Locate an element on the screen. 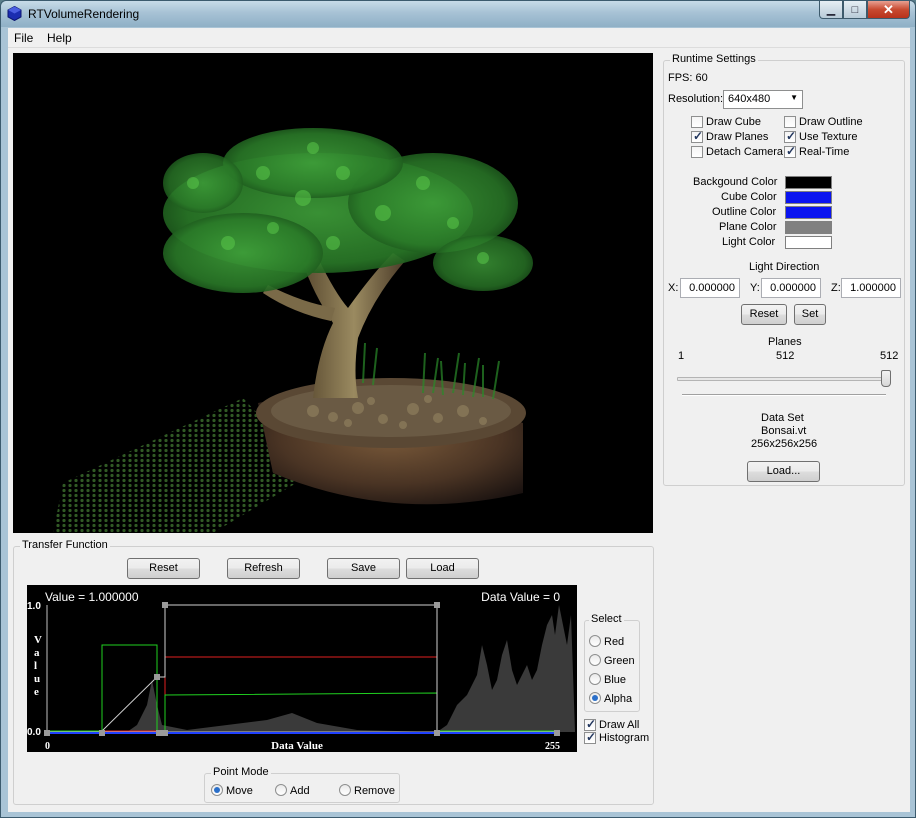 The height and width of the screenshot is (818, 916). y-top-label: 1.0 is located at coordinates (34, 606).